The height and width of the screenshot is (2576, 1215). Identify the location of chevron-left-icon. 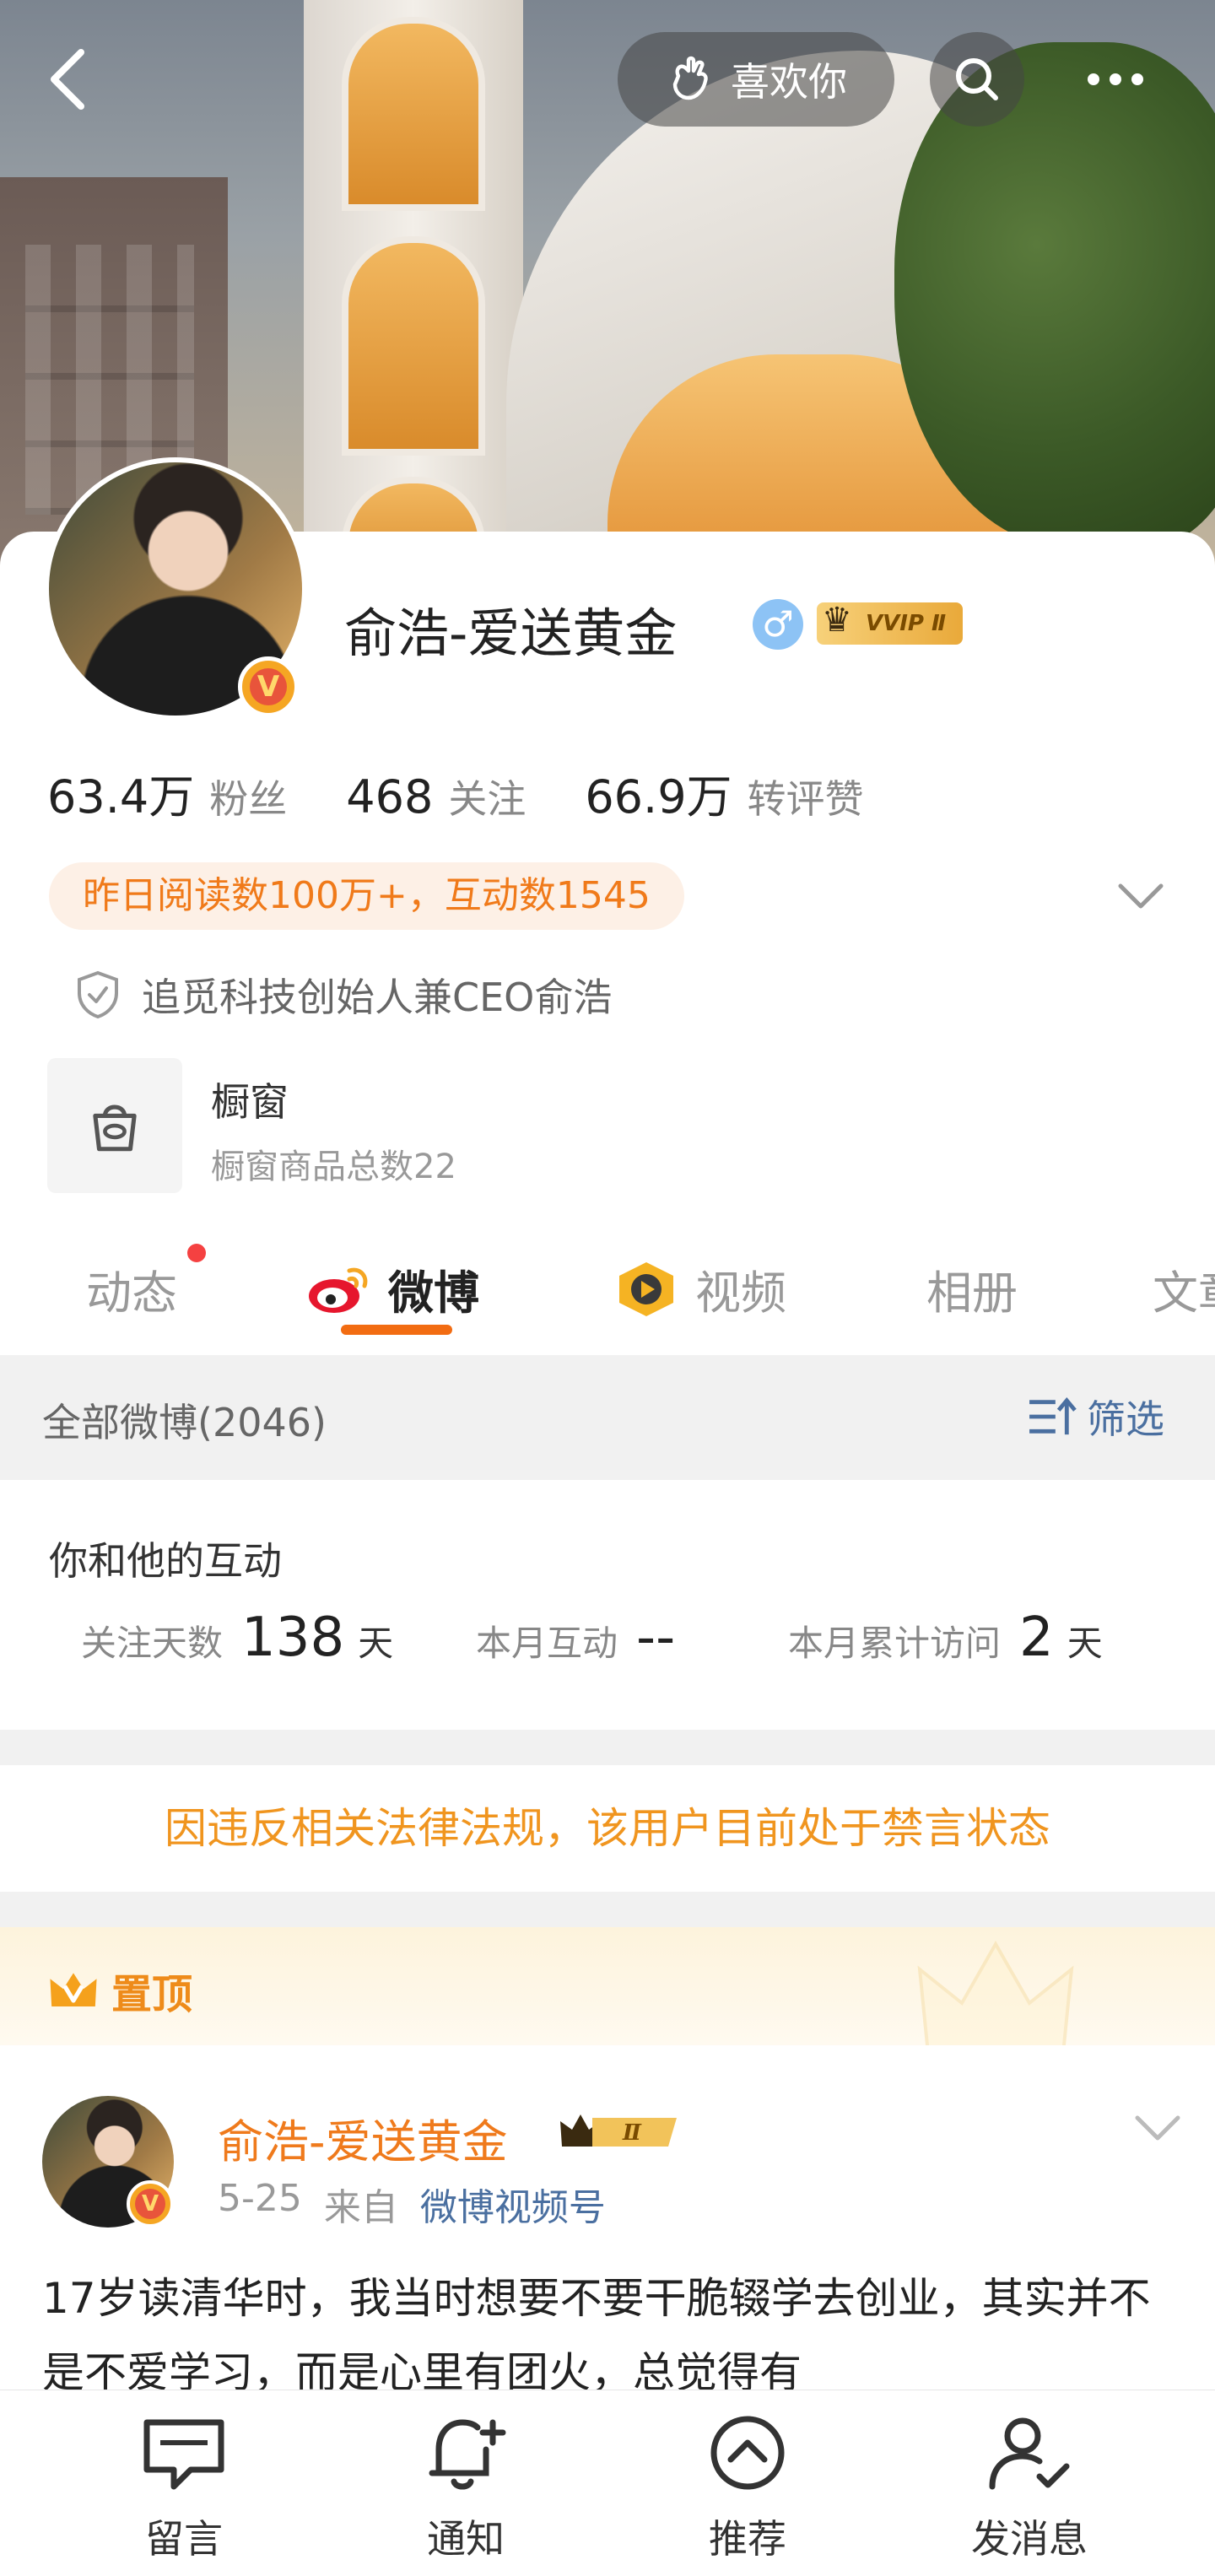
(67, 79).